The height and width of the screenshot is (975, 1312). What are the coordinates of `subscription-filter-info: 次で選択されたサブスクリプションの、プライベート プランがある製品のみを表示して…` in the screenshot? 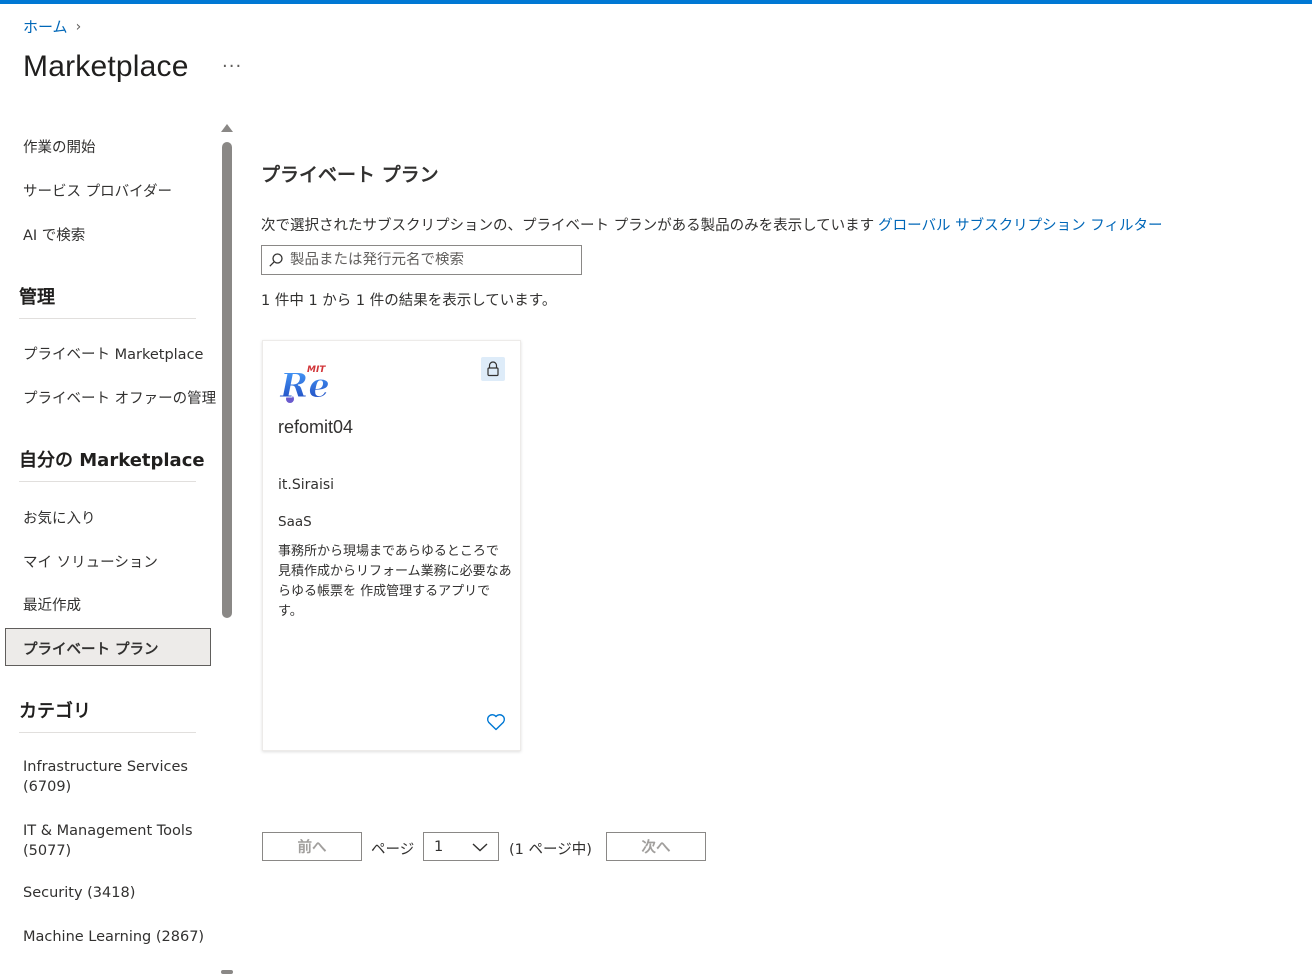 It's located at (711, 224).